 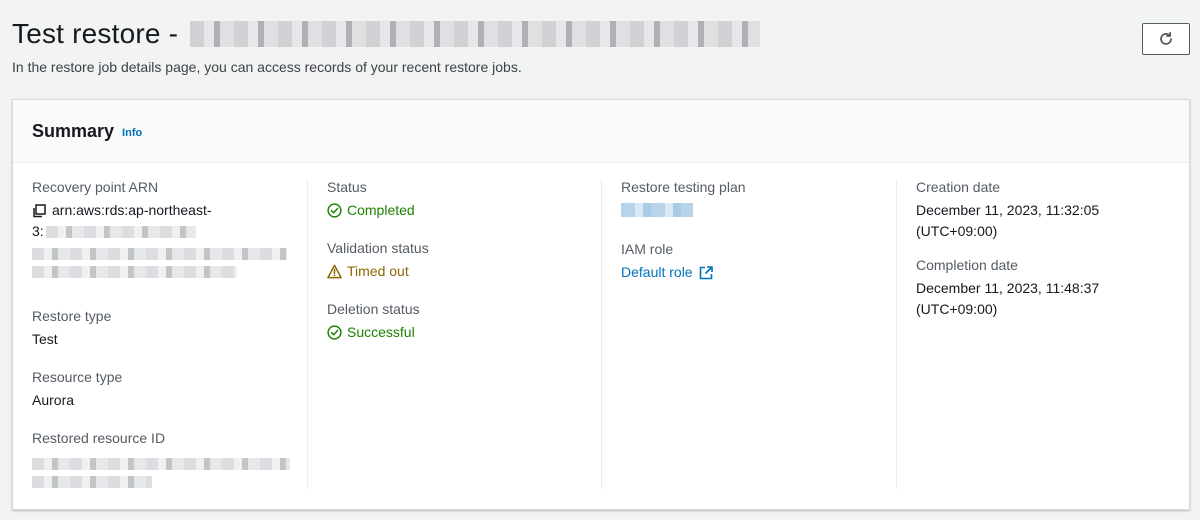 What do you see at coordinates (132, 133) in the screenshot?
I see `info-link: Info` at bounding box center [132, 133].